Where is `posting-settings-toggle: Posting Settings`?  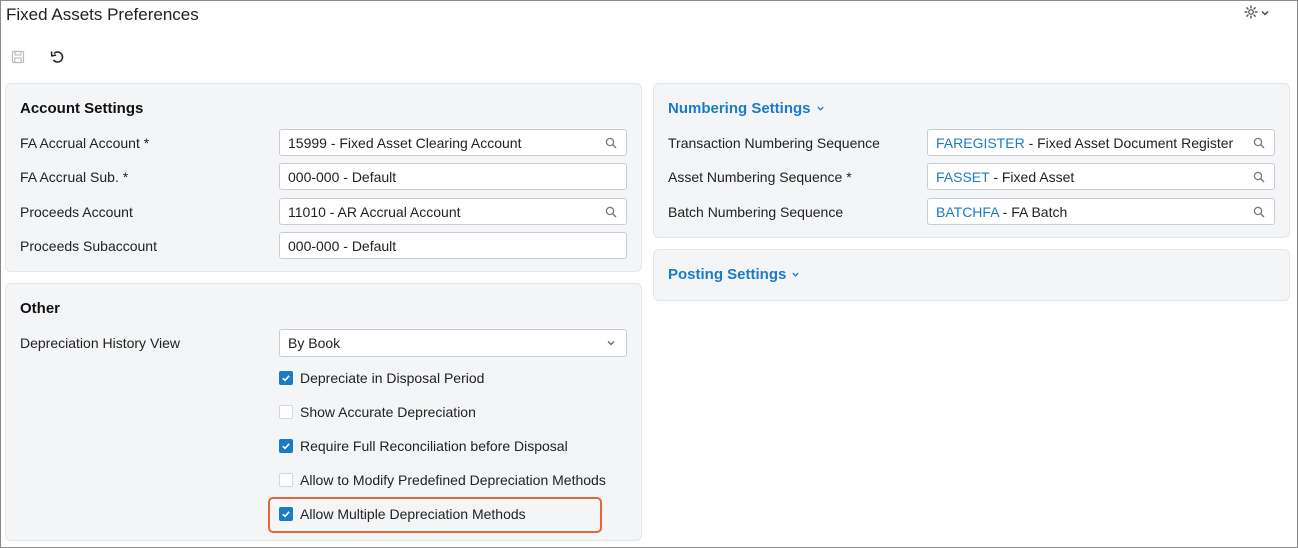
posting-settings-toggle: Posting Settings is located at coordinates (734, 274).